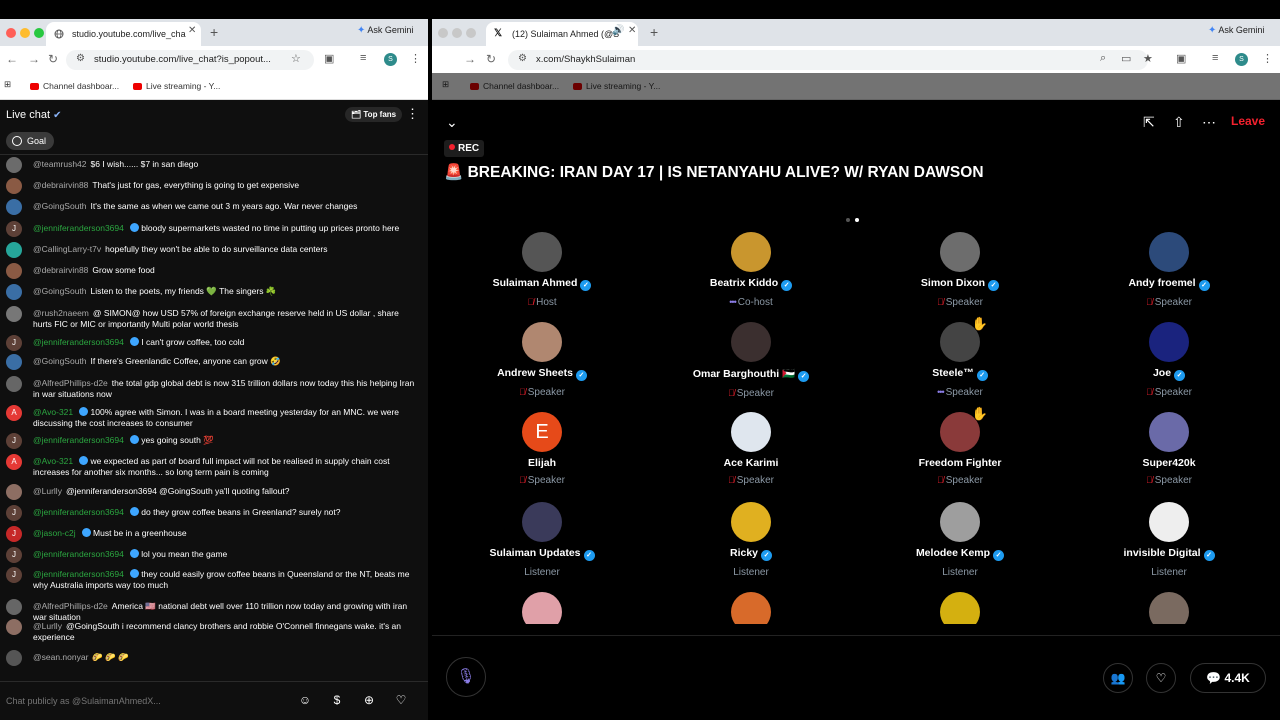 Image resolution: width=1280 pixels, height=720 pixels. I want to click on top-fans-button: 🗂 Top fans, so click(374, 114).